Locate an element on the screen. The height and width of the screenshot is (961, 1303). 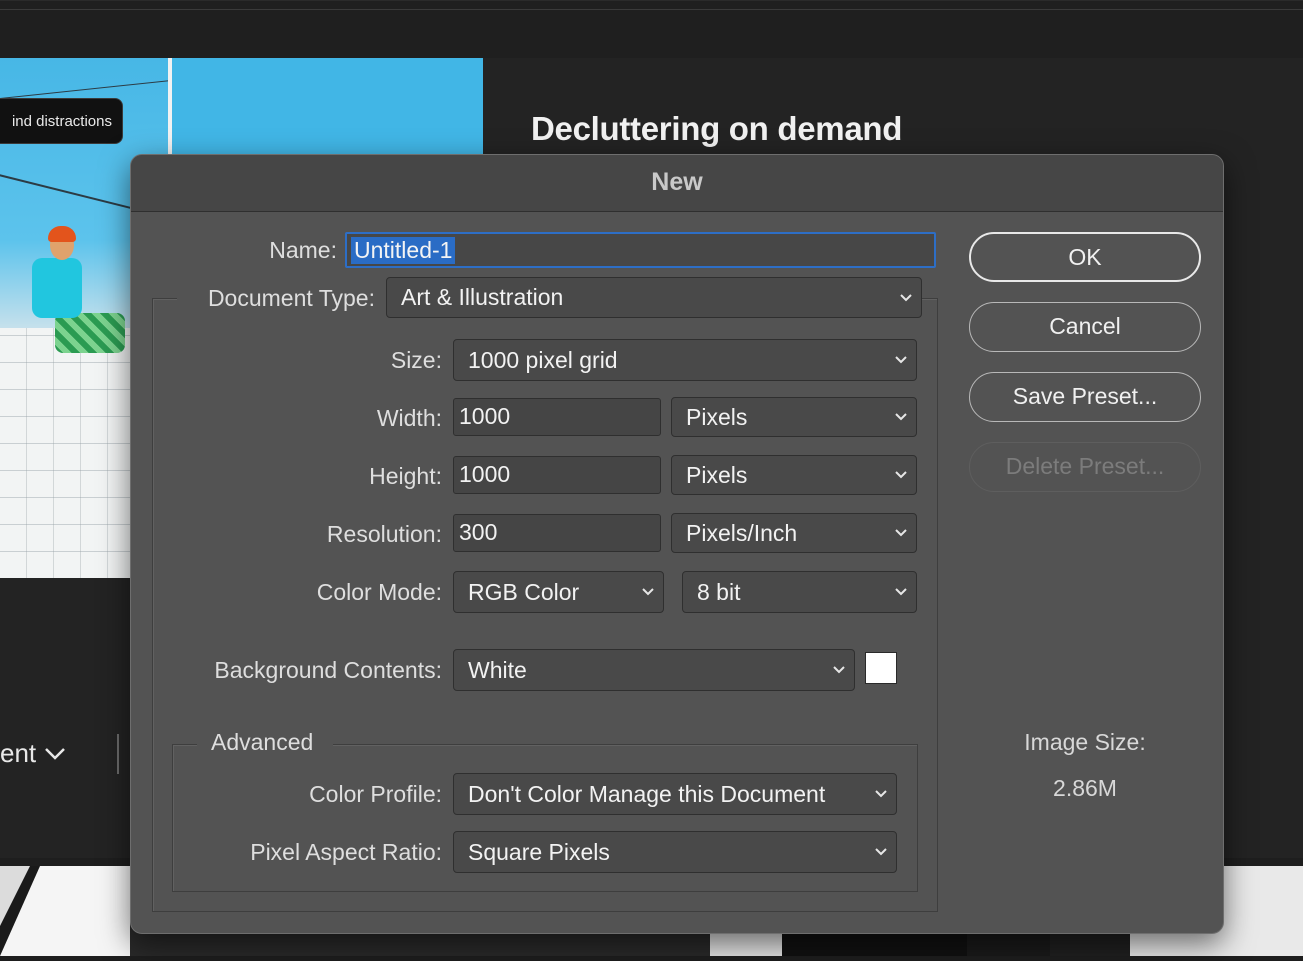
size-value: 1000 pixel grid is located at coordinates (543, 360).